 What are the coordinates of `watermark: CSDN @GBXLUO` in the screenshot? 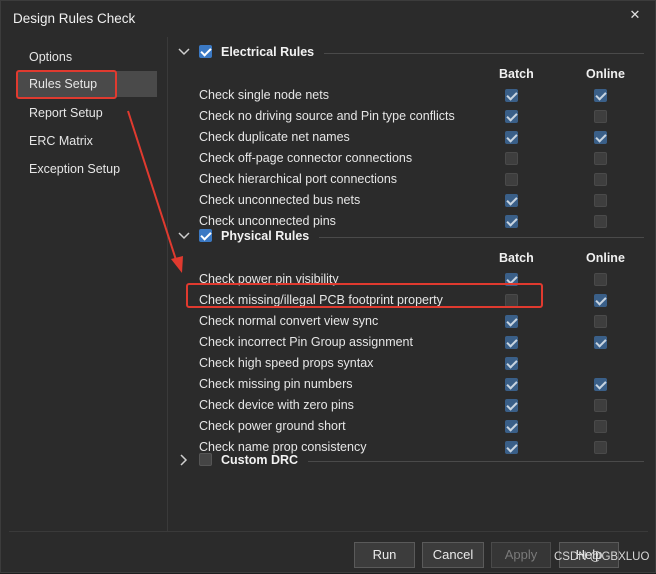 It's located at (602, 557).